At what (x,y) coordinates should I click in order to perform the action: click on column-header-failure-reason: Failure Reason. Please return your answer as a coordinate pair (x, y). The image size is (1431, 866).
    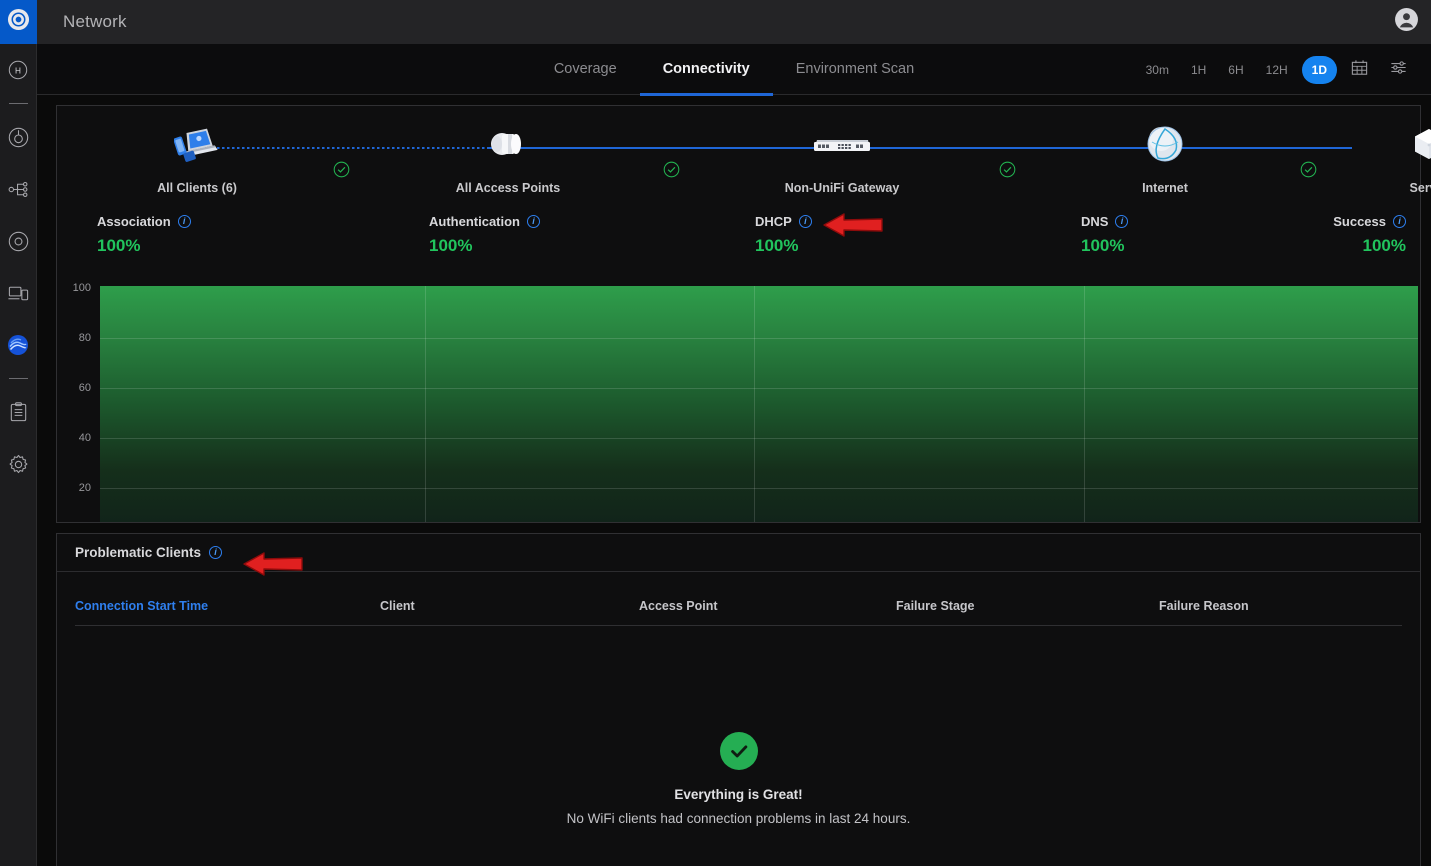
    Looking at the image, I should click on (1280, 606).